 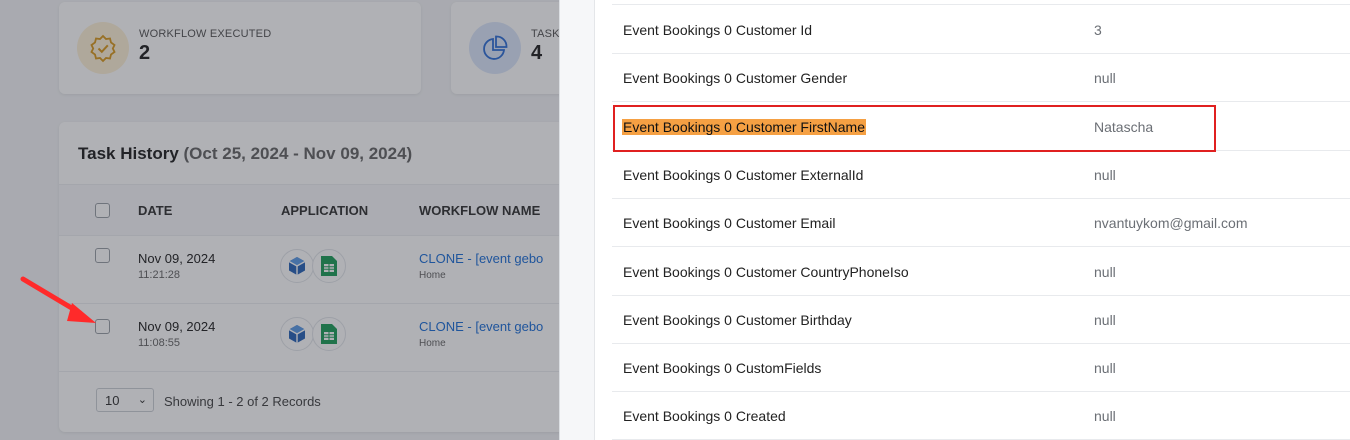 What do you see at coordinates (981, 416) in the screenshot?
I see `field-row: Event Bookings 0 Created null` at bounding box center [981, 416].